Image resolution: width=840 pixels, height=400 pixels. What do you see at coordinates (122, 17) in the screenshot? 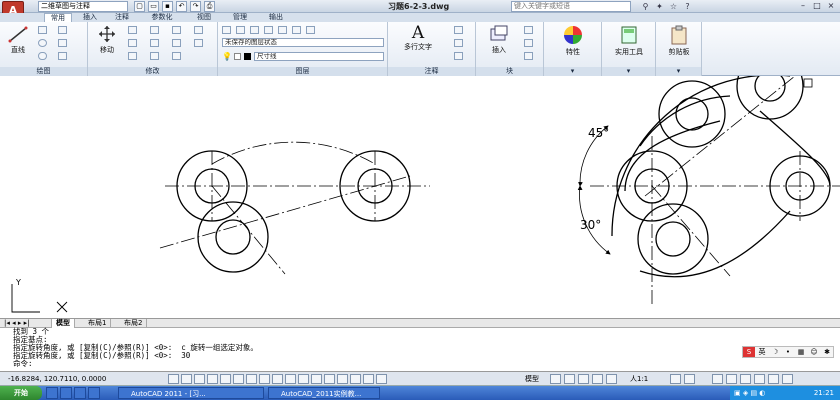
I see `tab-annotate: 注释` at bounding box center [122, 17].